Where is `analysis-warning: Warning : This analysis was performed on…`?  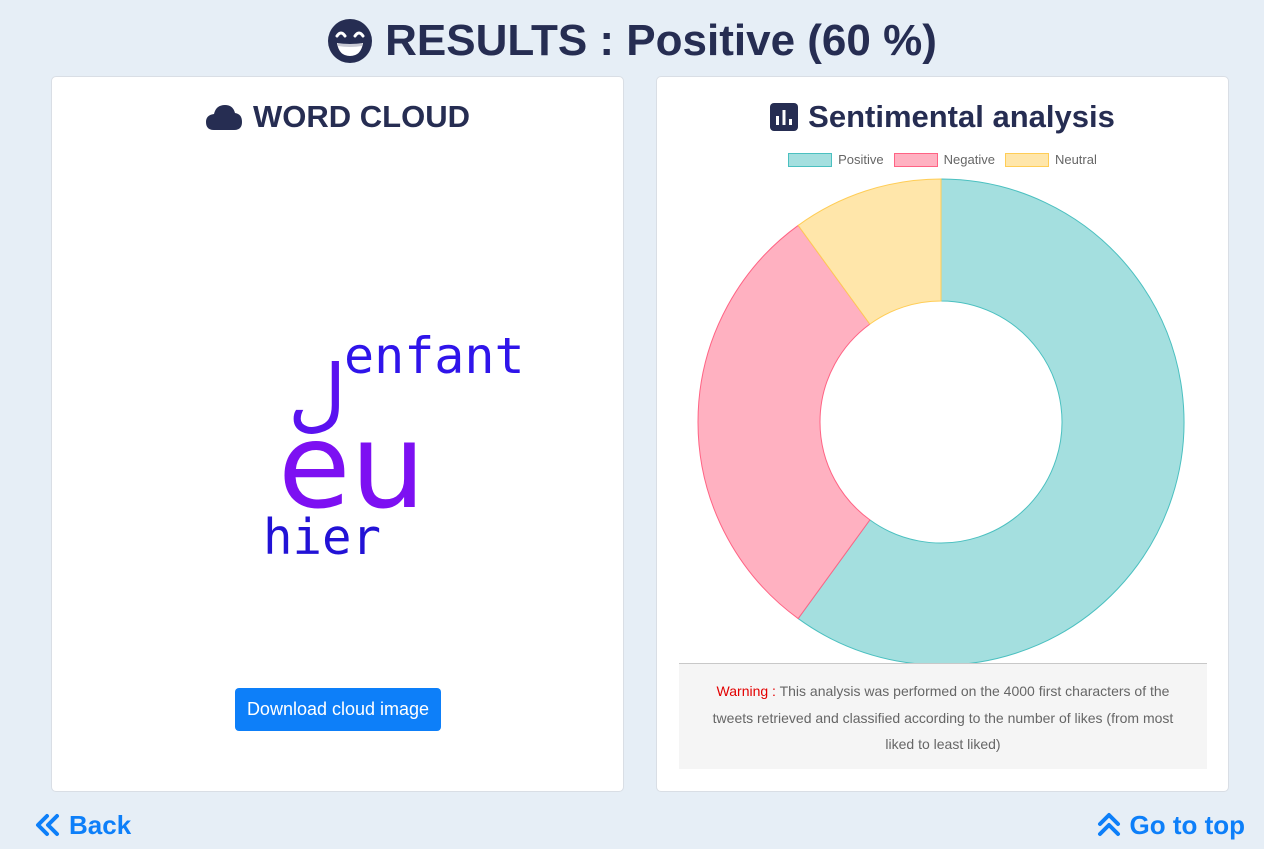
analysis-warning: Warning : This analysis was performed on… is located at coordinates (943, 716).